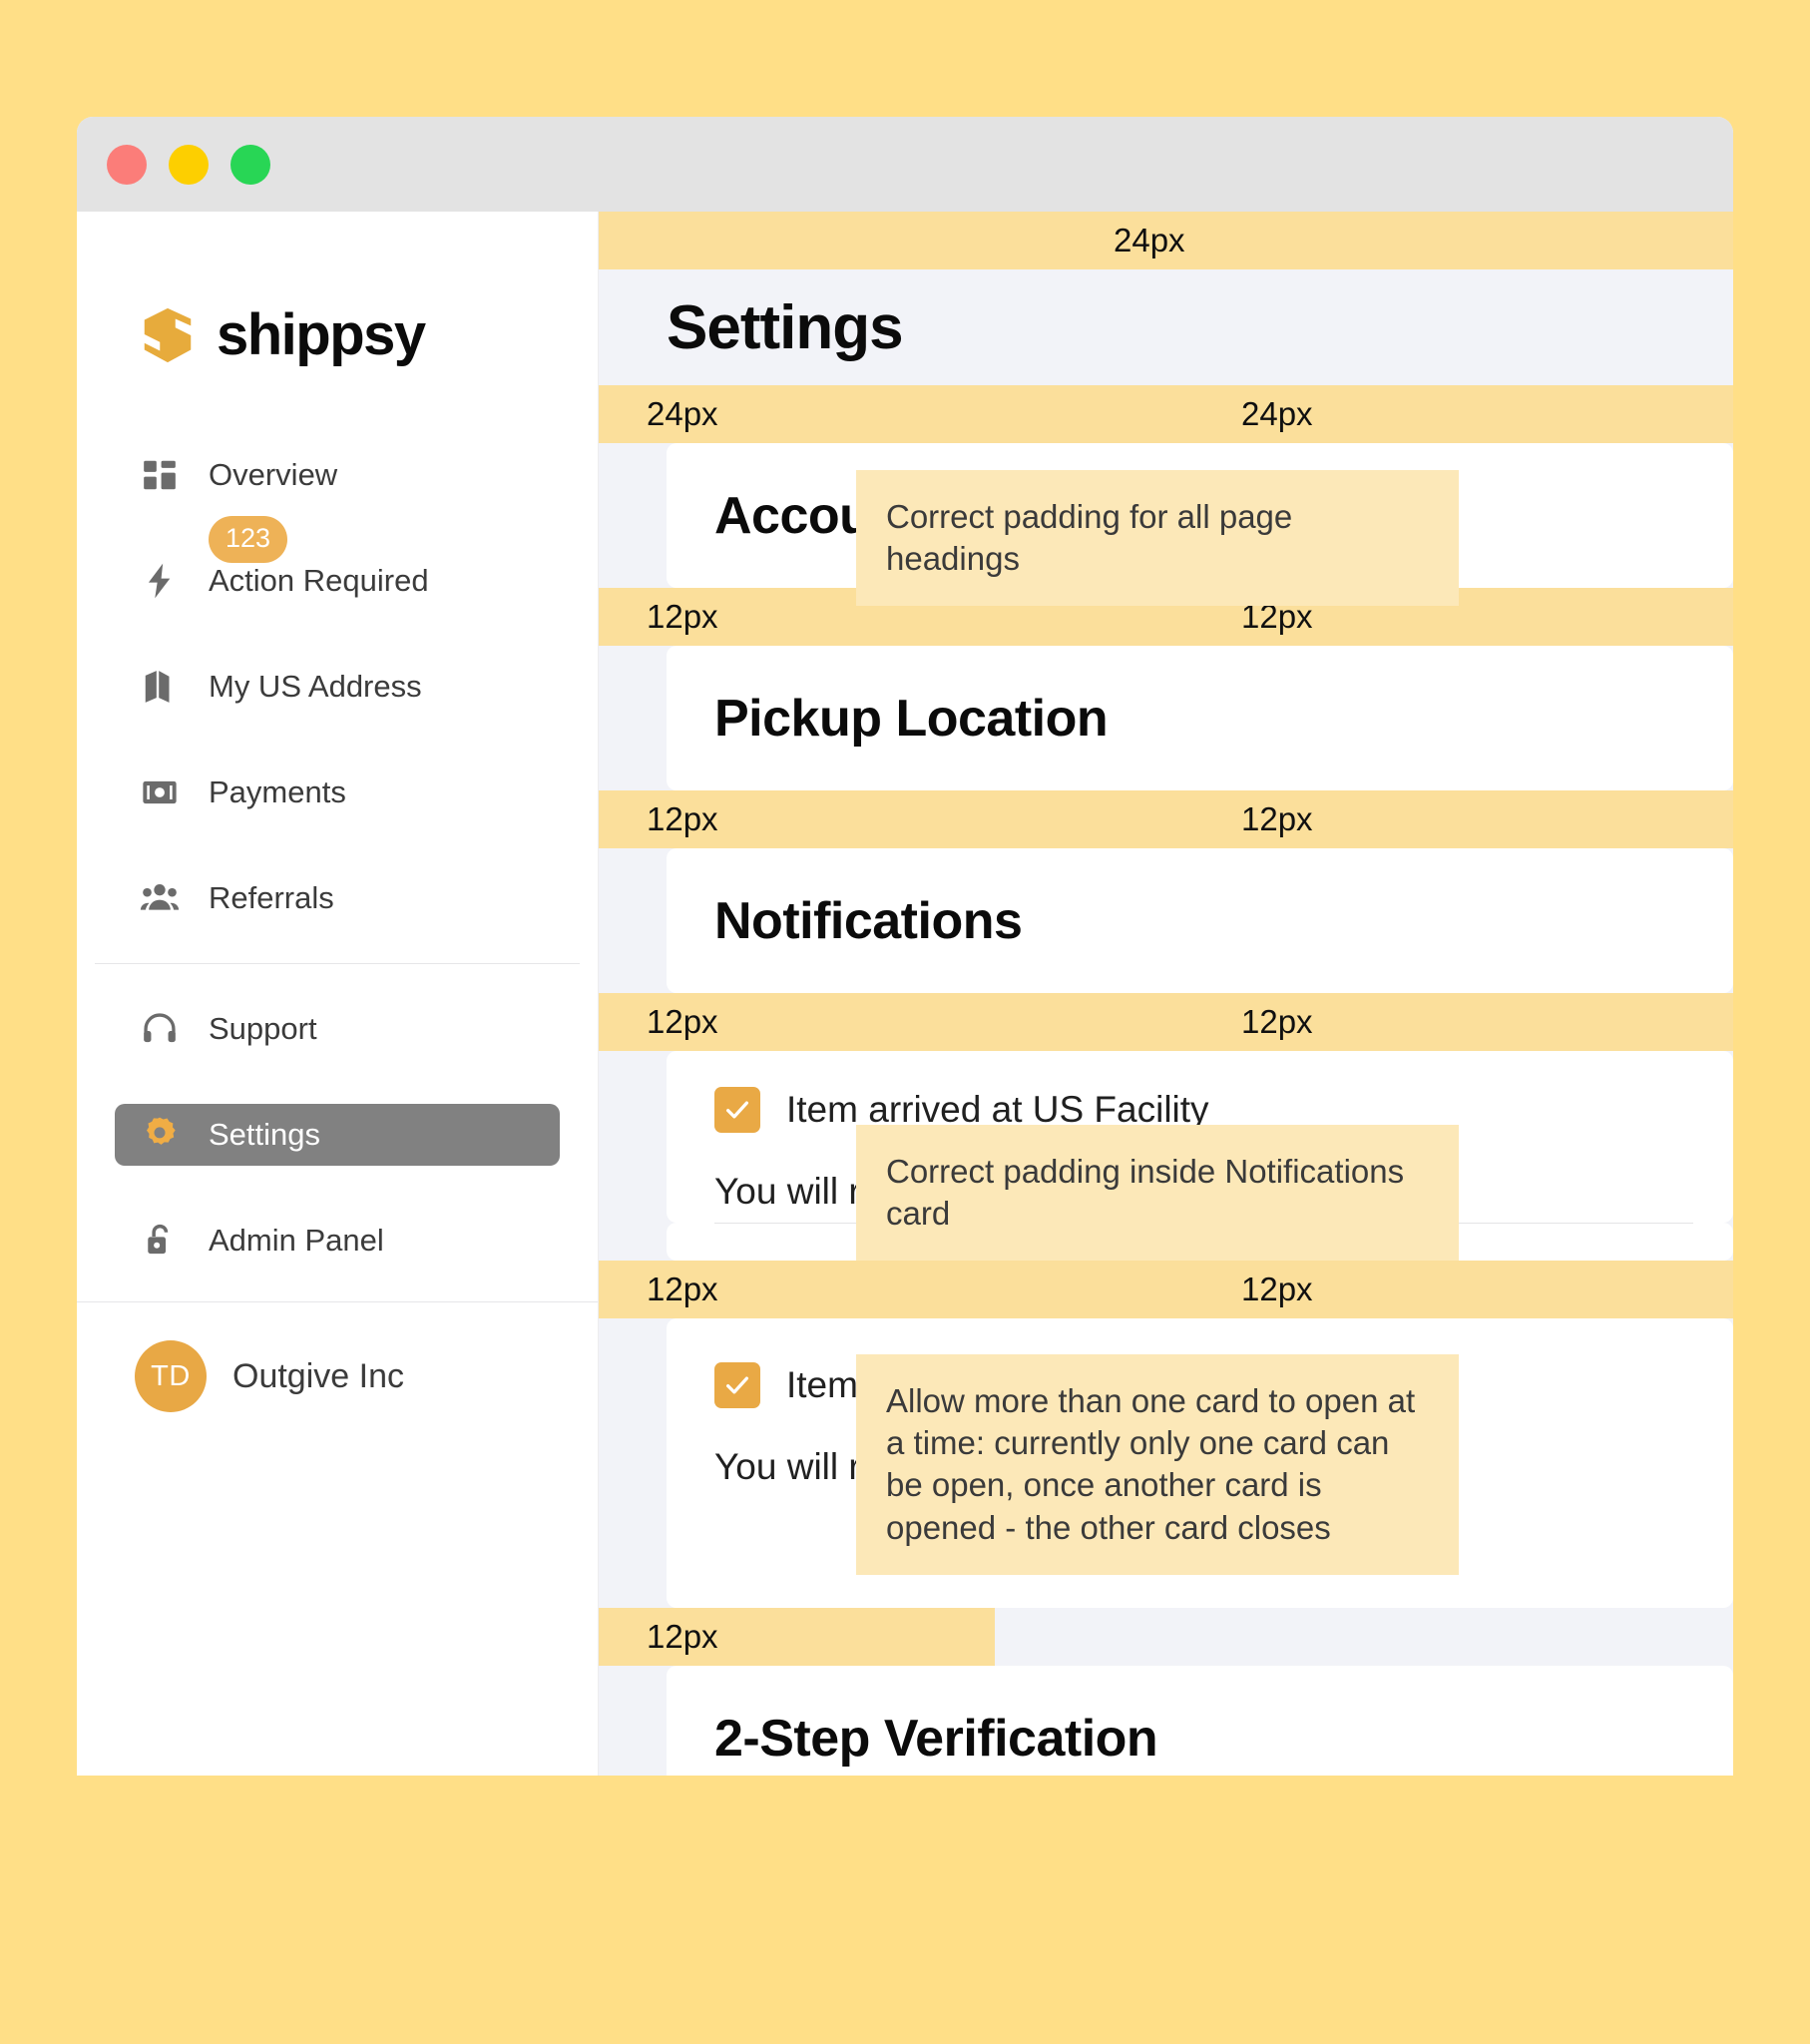 The height and width of the screenshot is (2044, 1810). What do you see at coordinates (160, 581) in the screenshot?
I see `bolt-icon` at bounding box center [160, 581].